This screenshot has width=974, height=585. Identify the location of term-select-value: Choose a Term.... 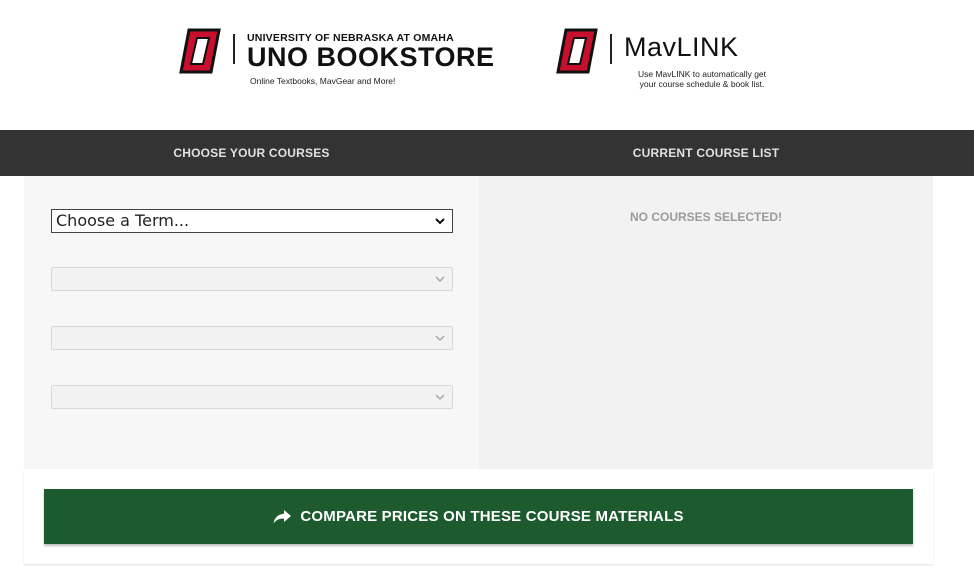
(123, 220).